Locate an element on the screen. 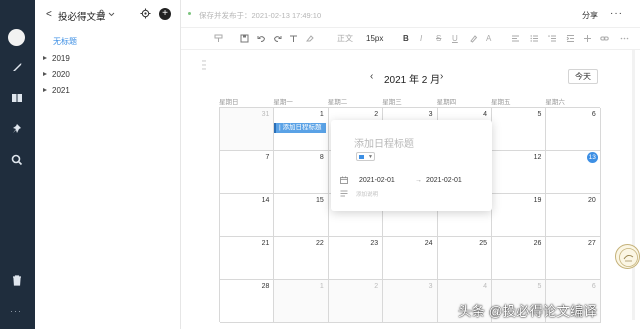  more-menu-button: ··· is located at coordinates (616, 13).